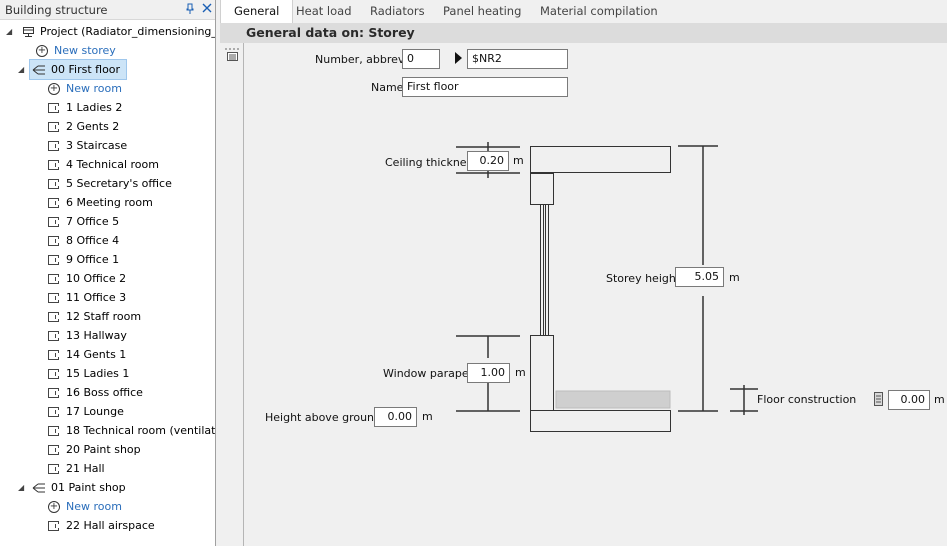 The image size is (947, 546). I want to click on tree-item-project: ◢ Project (Radiator_dimensioning_C, so click(107, 31).